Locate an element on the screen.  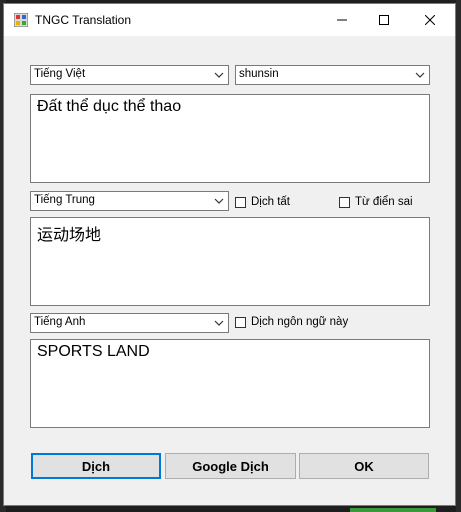
ok-button: OK is located at coordinates (364, 466).